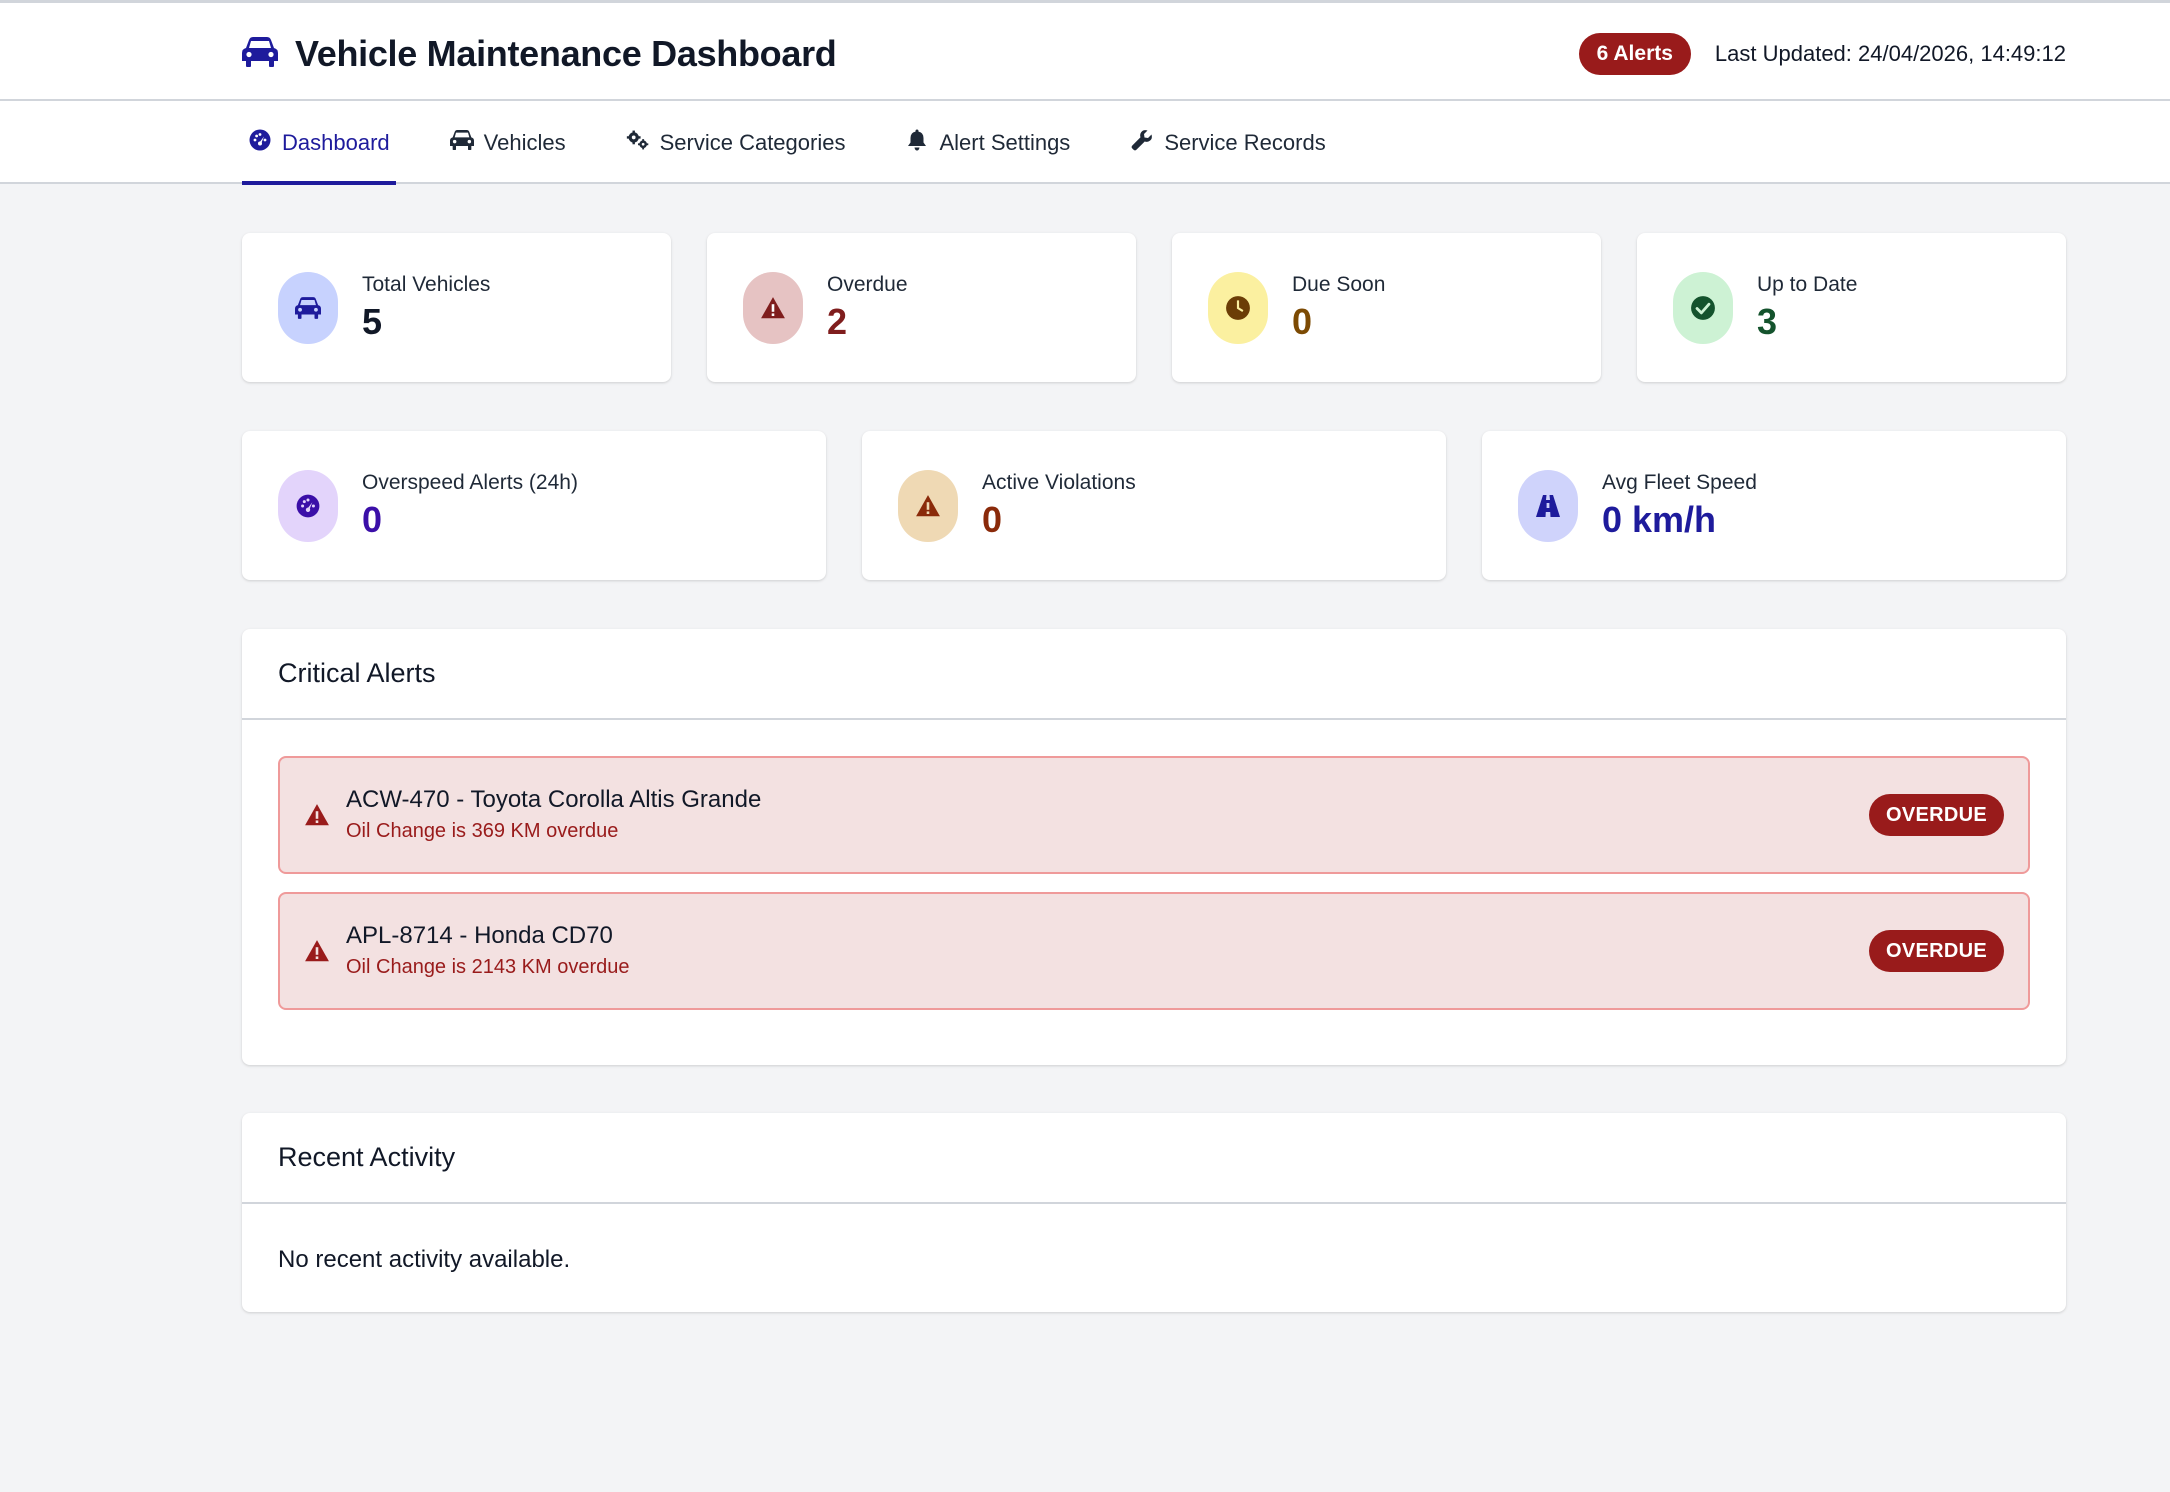 The image size is (2170, 1492). I want to click on tab-dashboard: Dashboard, so click(319, 143).